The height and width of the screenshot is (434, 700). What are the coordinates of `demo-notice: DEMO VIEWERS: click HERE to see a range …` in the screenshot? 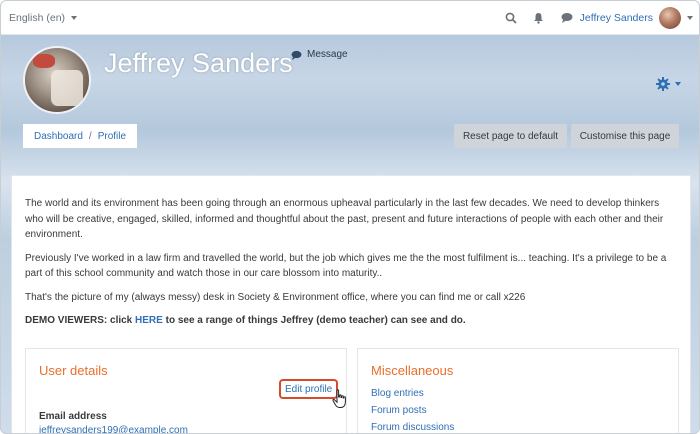 It's located at (245, 320).